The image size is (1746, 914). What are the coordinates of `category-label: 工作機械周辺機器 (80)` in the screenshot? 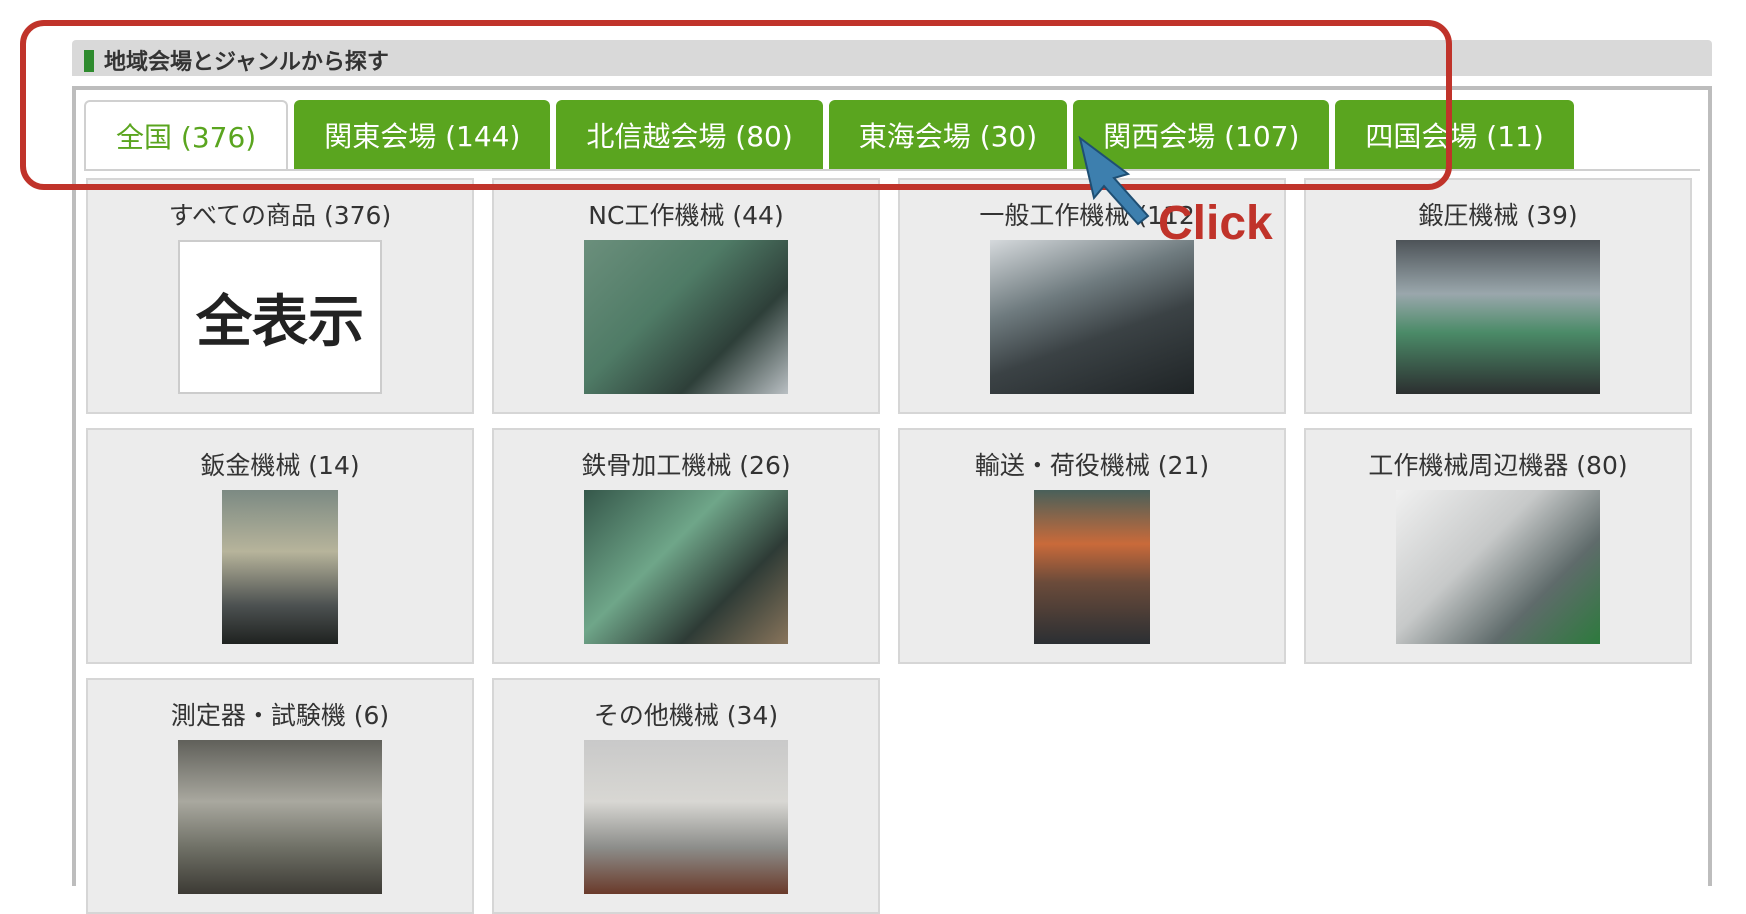 It's located at (1498, 465).